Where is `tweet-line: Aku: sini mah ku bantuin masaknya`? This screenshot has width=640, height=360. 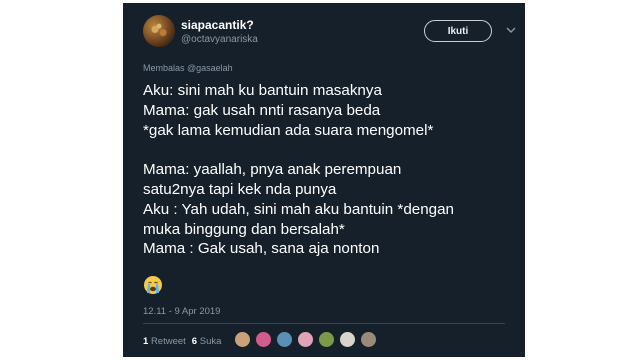 tweet-line: Aku: sini mah ku bantuin masaknya is located at coordinates (262, 90).